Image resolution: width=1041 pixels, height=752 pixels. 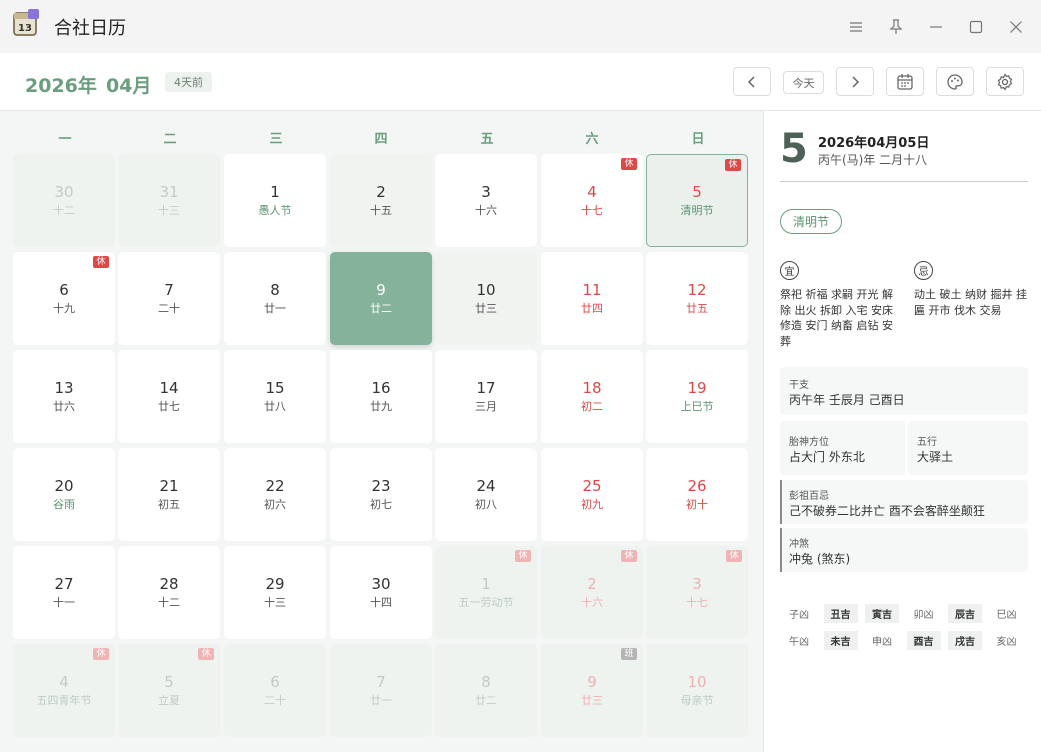 I want to click on day-number: 15, so click(x=275, y=388).